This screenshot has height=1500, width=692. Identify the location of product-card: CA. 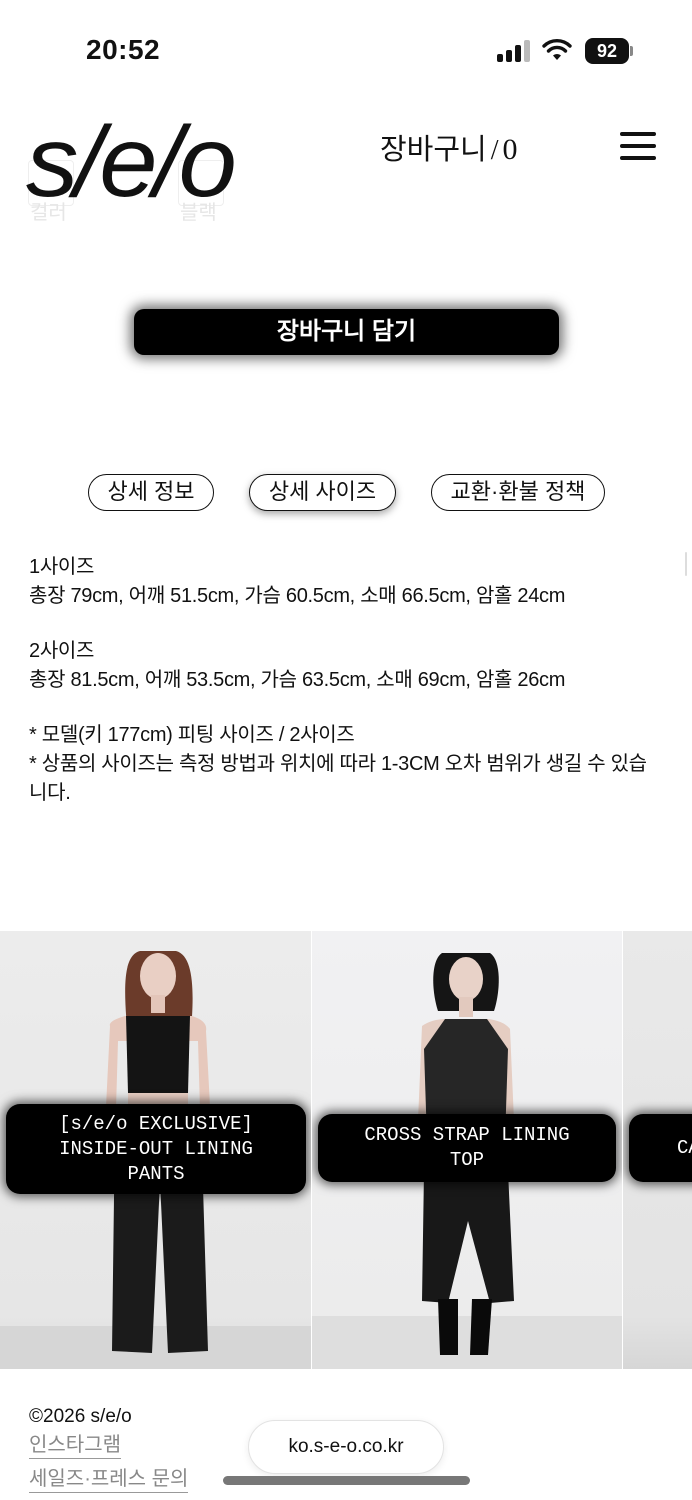
(657, 1150).